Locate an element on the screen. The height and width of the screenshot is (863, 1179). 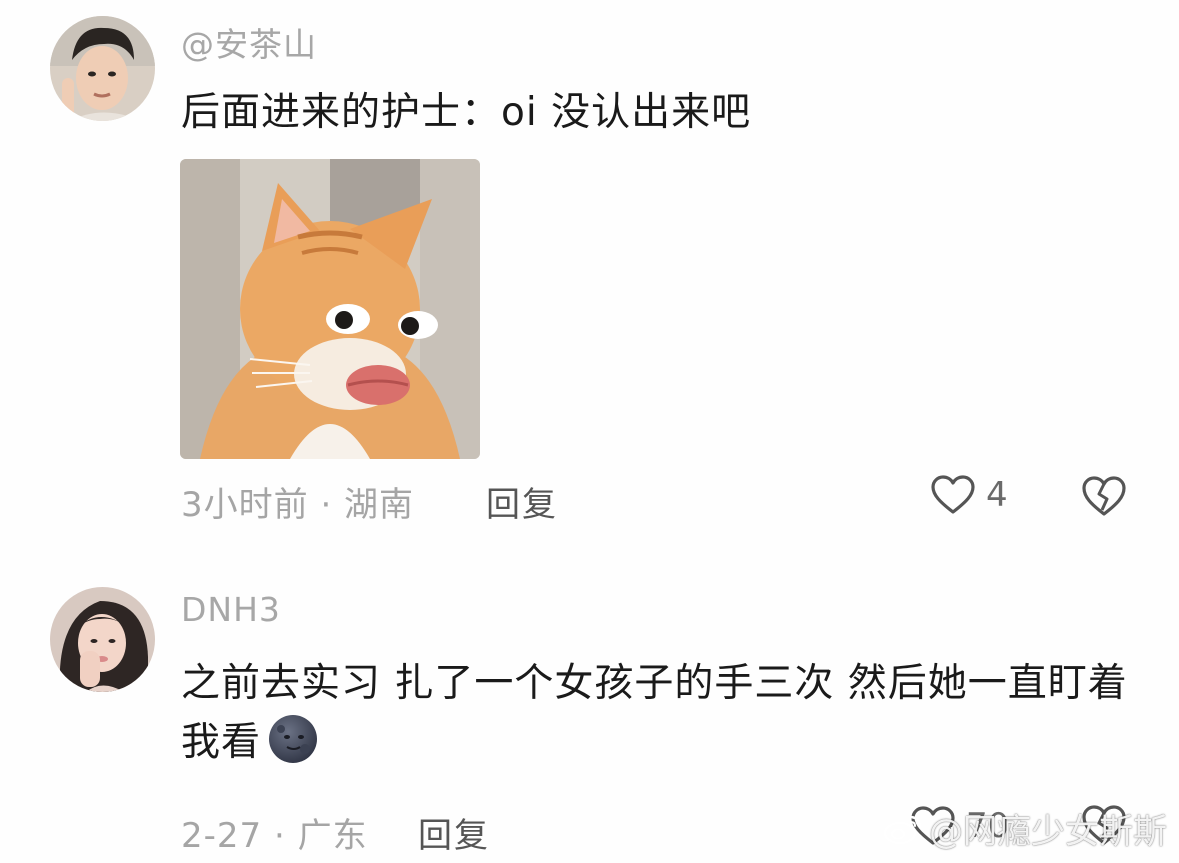
username: @安茶山 is located at coordinates (249, 42).